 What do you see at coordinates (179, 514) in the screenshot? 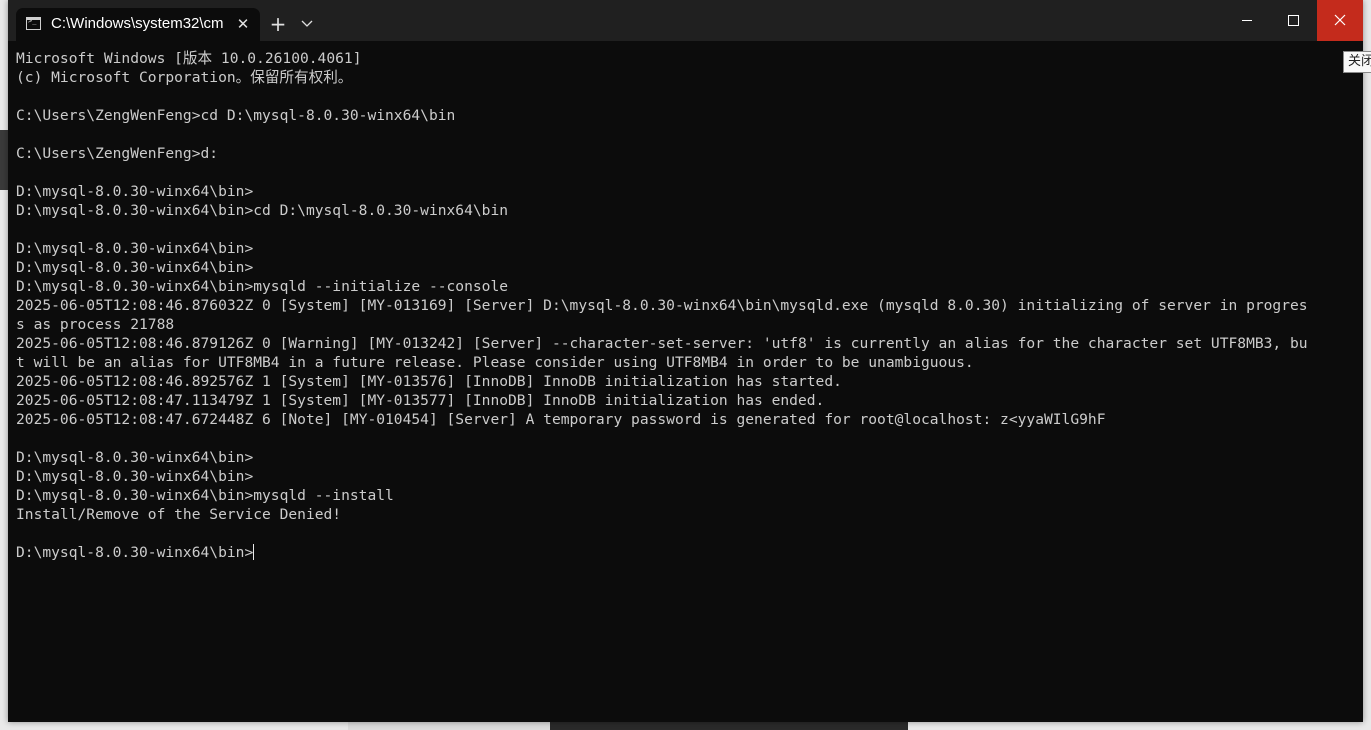
I see `terminal-line: Install/Remove of the Service Denied!` at bounding box center [179, 514].